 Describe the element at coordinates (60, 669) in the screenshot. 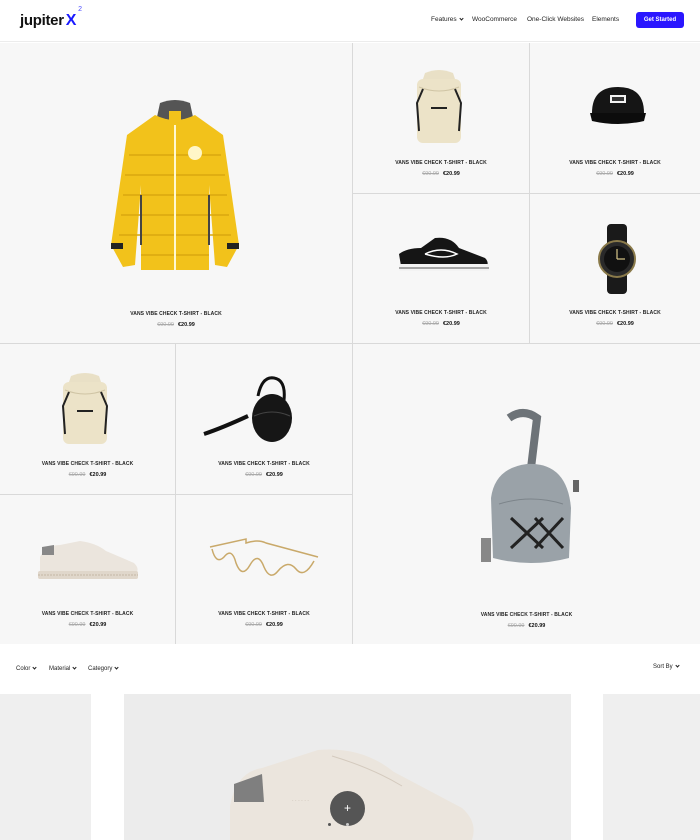

I see `filter-material-label: Material` at that location.